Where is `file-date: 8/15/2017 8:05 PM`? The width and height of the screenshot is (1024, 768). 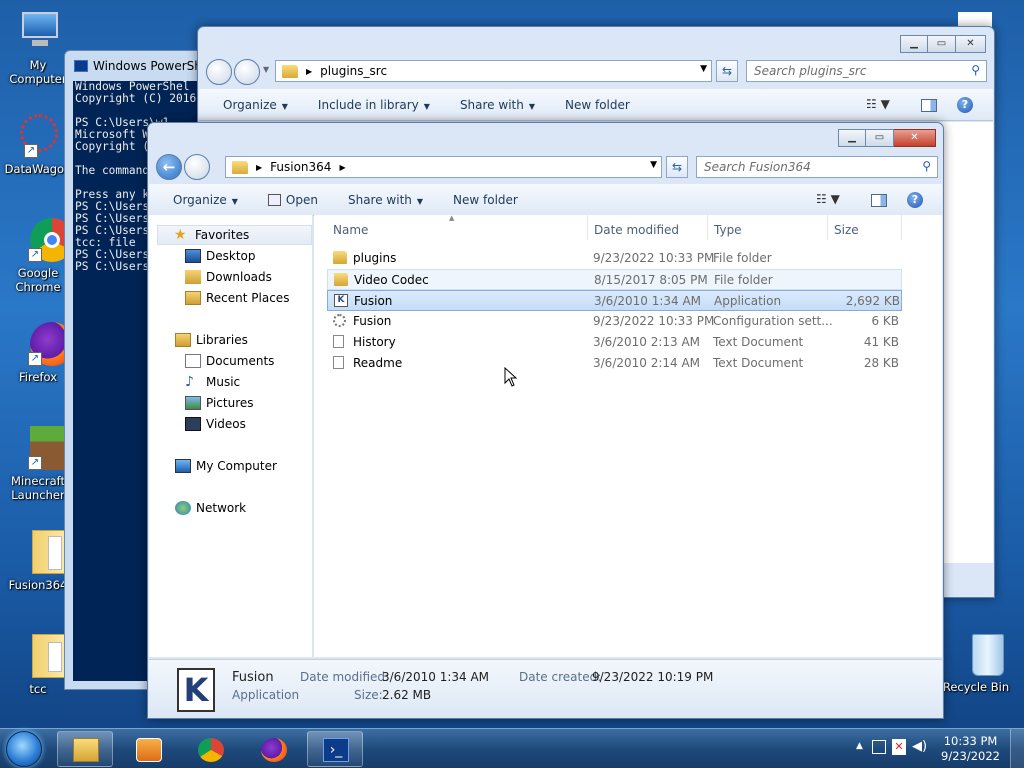 file-date: 8/15/2017 8:05 PM is located at coordinates (651, 280).